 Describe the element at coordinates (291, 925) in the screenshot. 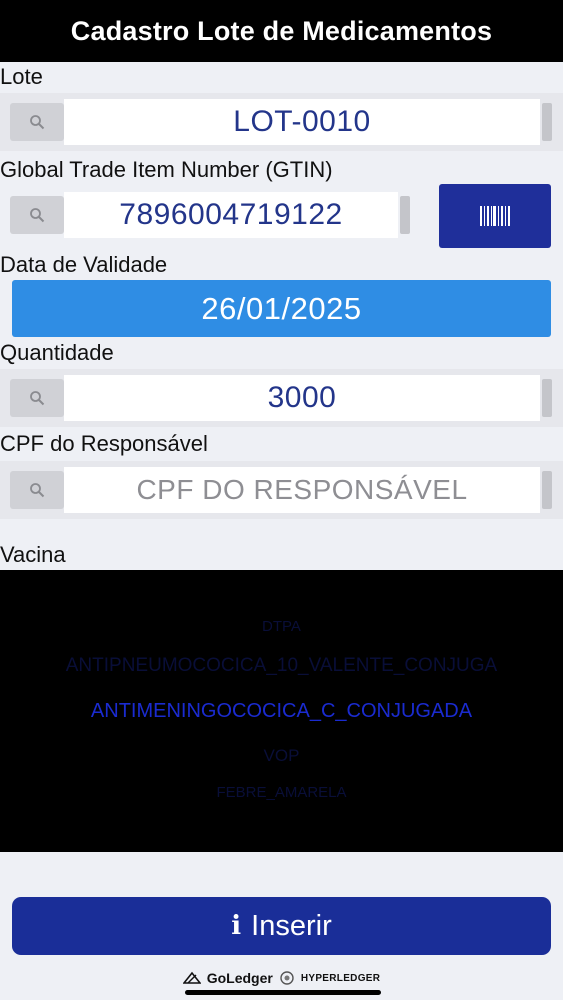

I see `insert-button-label: Inserir` at that location.